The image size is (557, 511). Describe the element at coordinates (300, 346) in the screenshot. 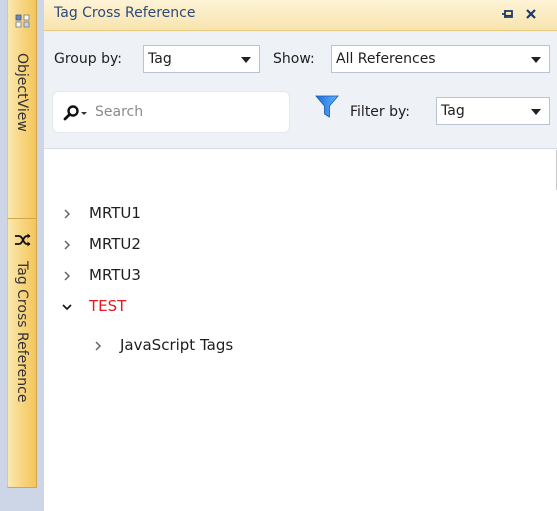

I see `tree-item-javascript-tags: JavaScript Tags` at that location.